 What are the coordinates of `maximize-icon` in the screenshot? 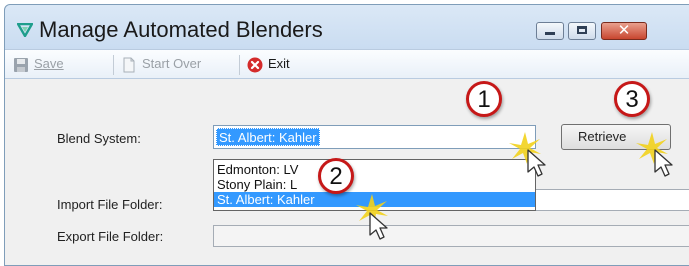 It's located at (582, 30).